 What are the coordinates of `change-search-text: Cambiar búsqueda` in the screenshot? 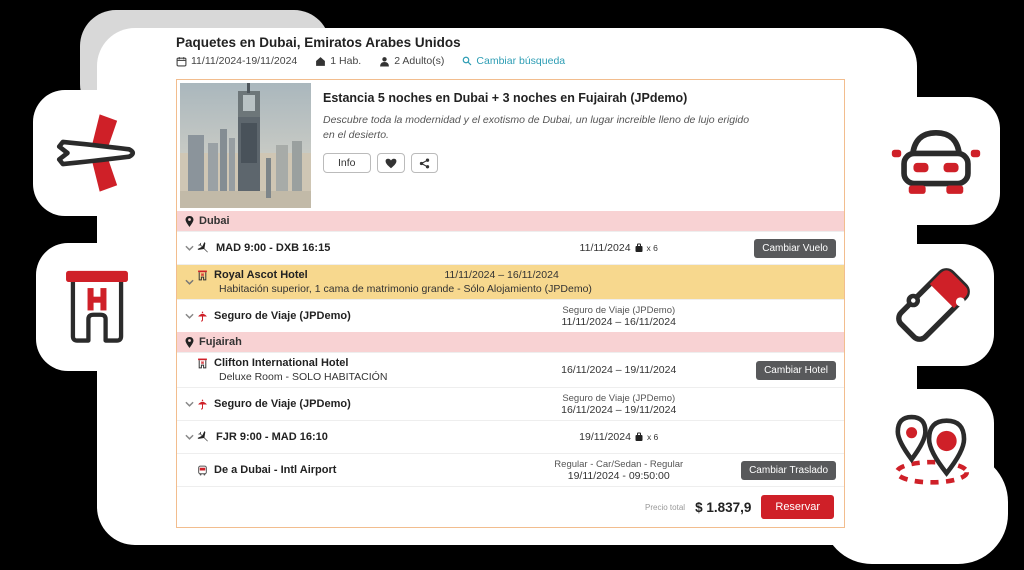 It's located at (521, 61).